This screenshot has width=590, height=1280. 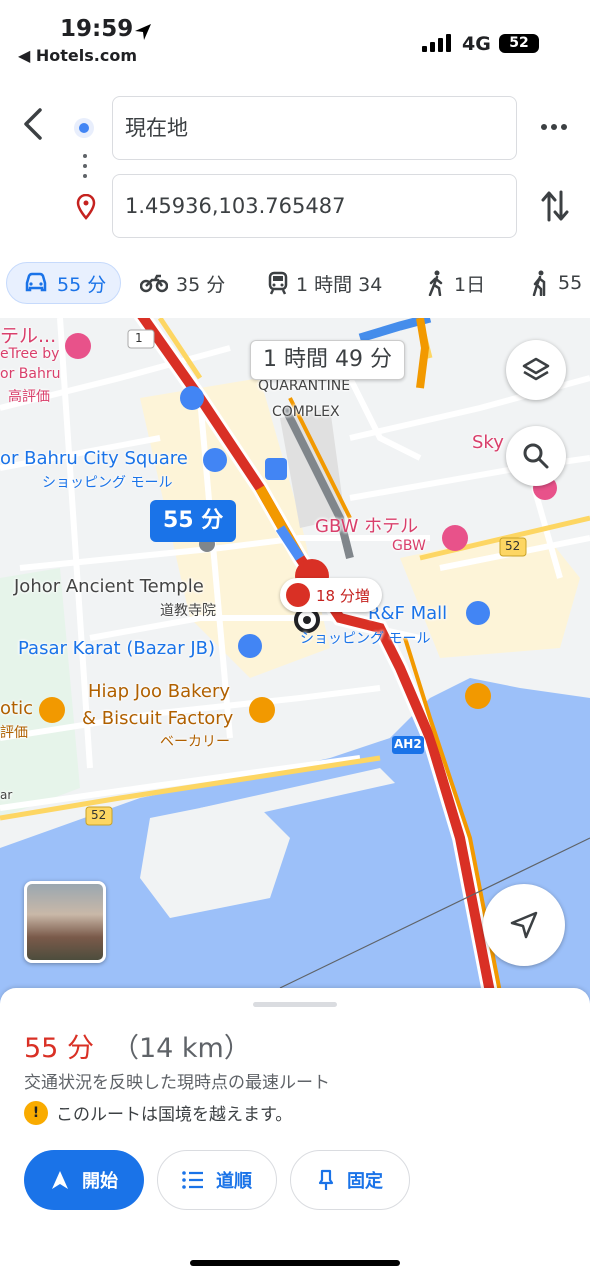 What do you see at coordinates (188, 611) in the screenshot?
I see `map-label-temple-sub: 道教寺院` at bounding box center [188, 611].